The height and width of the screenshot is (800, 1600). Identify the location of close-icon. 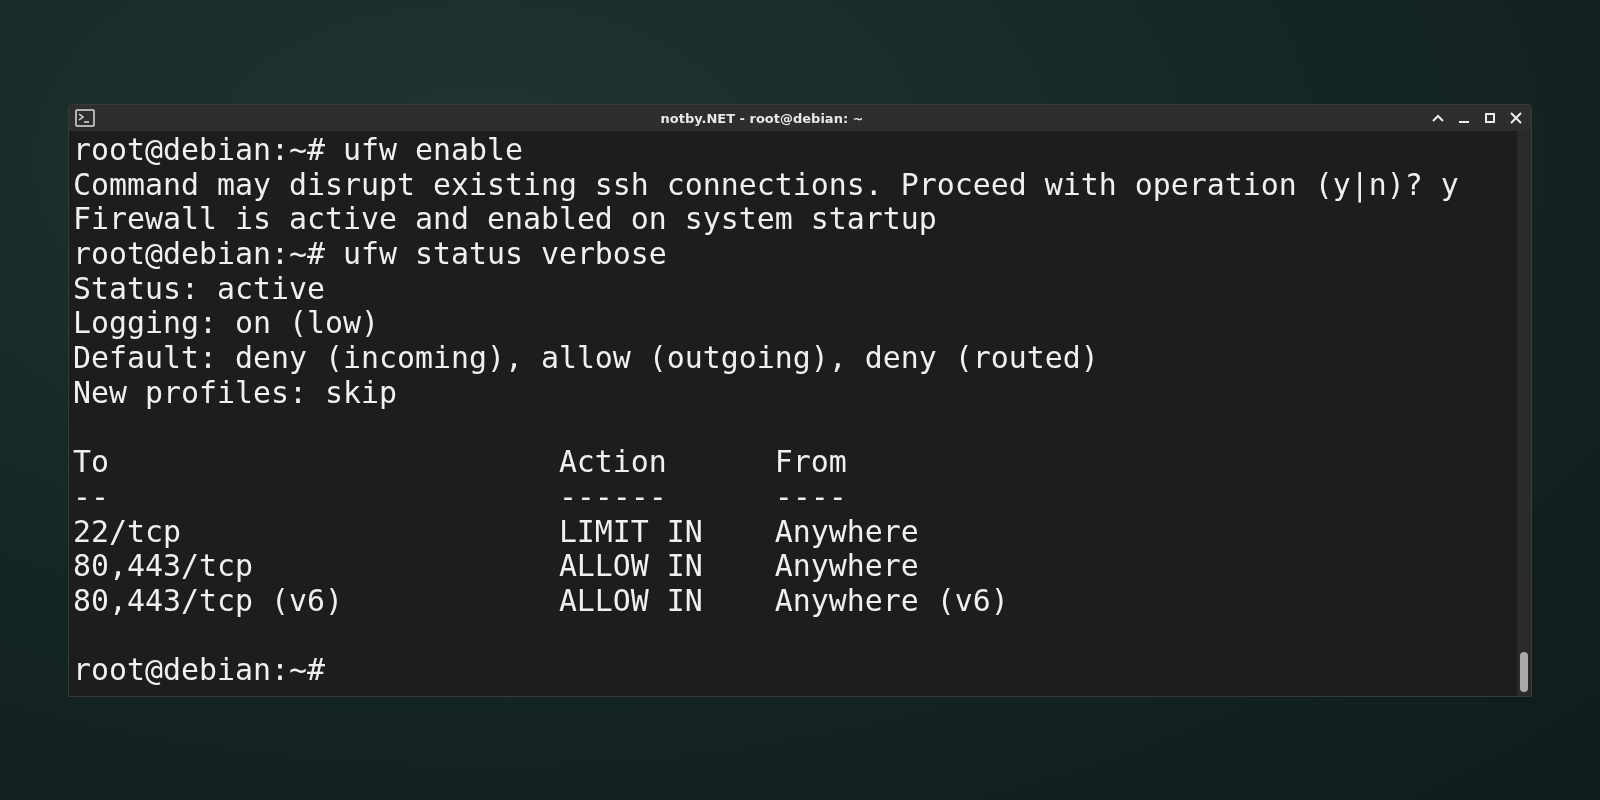
(1516, 118).